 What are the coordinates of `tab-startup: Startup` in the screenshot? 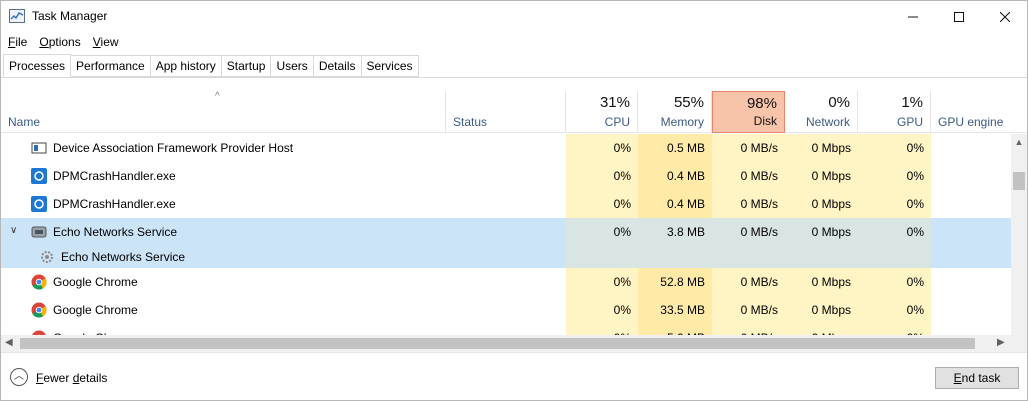 It's located at (246, 66).